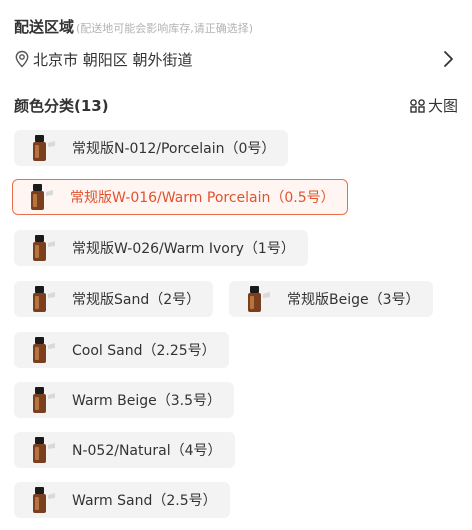 The image size is (472, 530). I want to click on color-option-label: 常规版N-012/Porcelain（0号）, so click(174, 149).